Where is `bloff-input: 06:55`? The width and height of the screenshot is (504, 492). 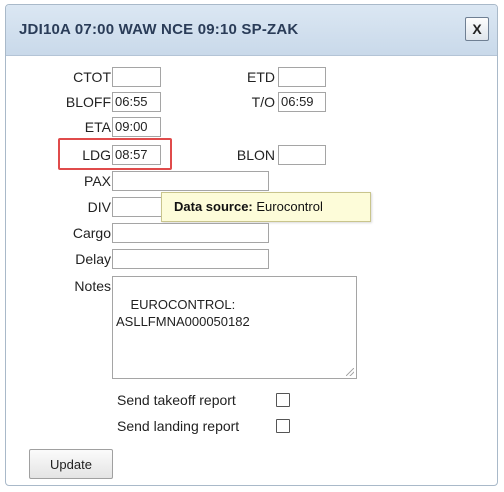 bloff-input: 06:55 is located at coordinates (136, 102).